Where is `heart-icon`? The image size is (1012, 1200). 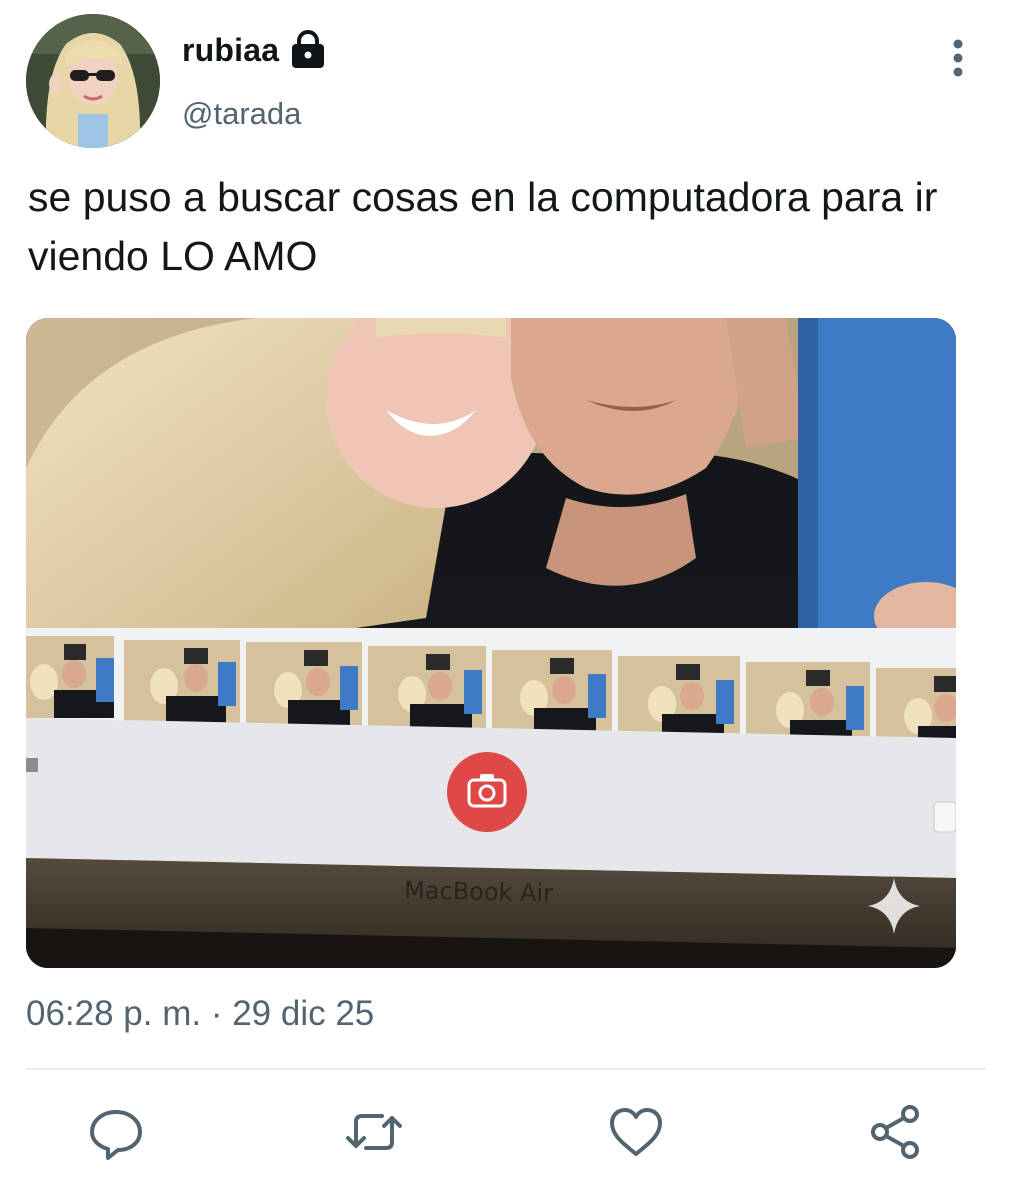
heart-icon is located at coordinates (636, 1132).